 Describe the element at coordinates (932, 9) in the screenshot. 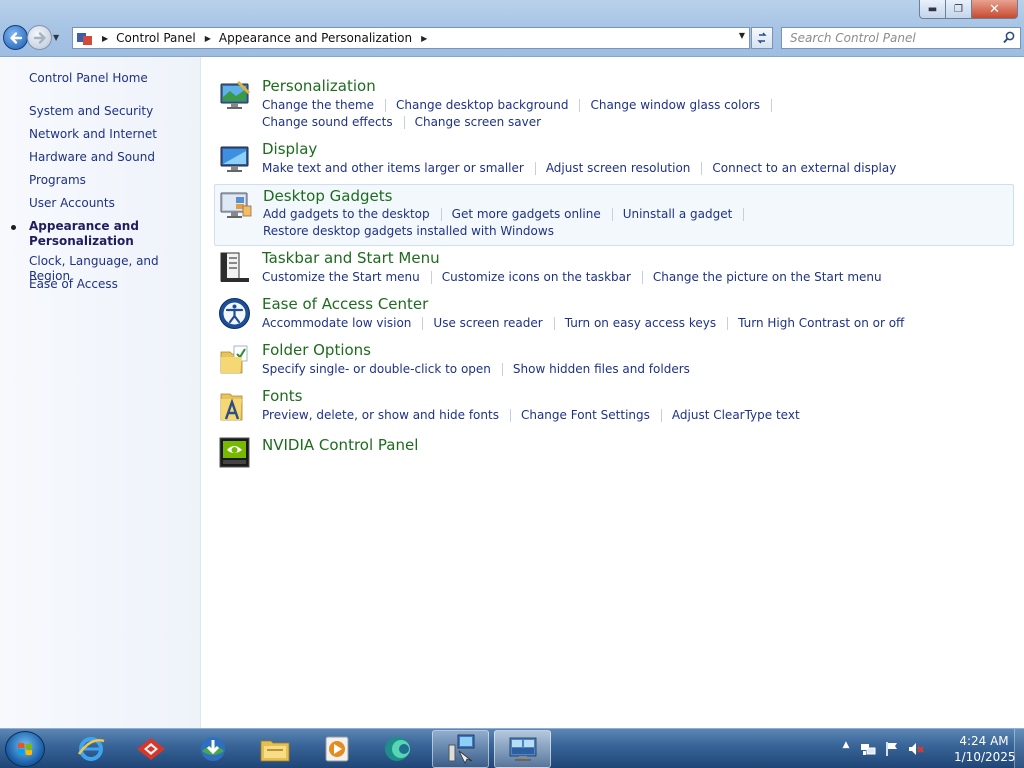

I see `minimize-button: ▬` at that location.